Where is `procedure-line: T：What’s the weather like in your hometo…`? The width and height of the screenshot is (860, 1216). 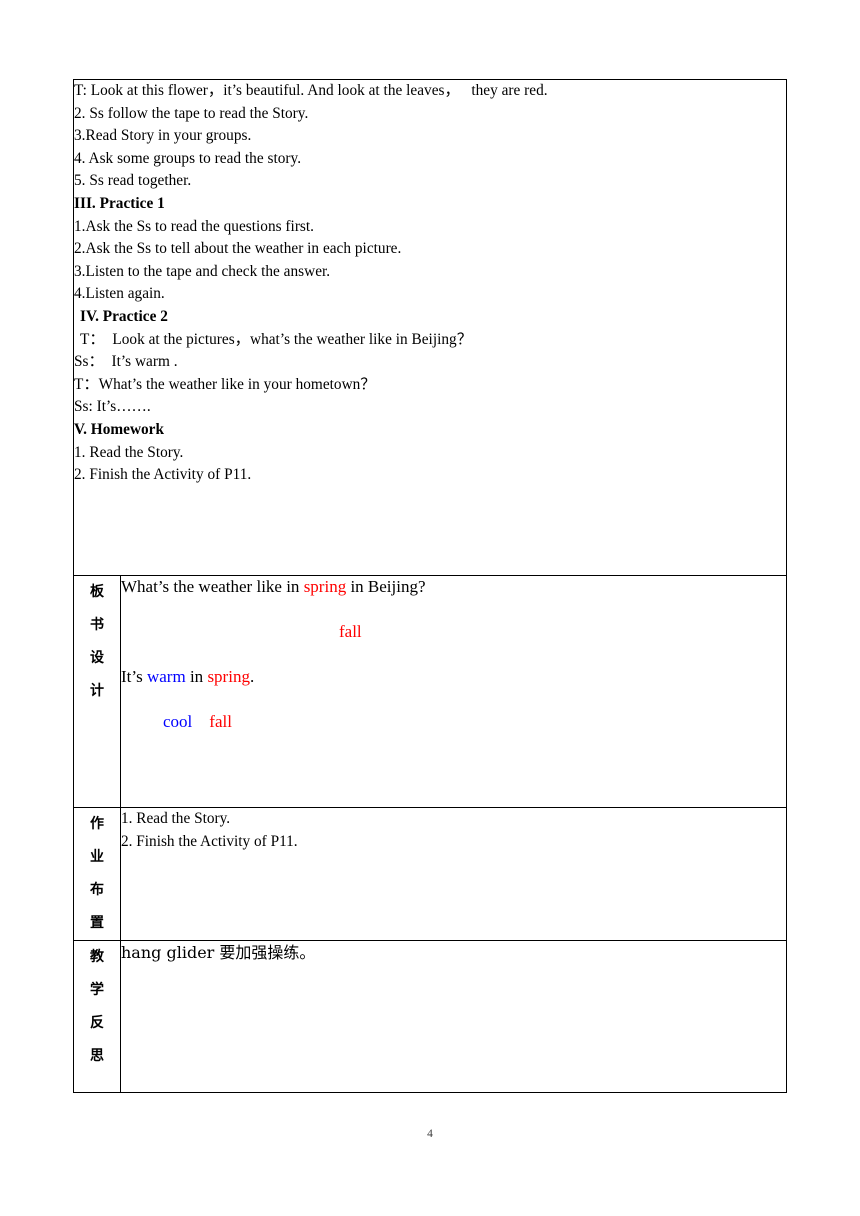 procedure-line: T：What’s the weather like in your hometo… is located at coordinates (225, 384).